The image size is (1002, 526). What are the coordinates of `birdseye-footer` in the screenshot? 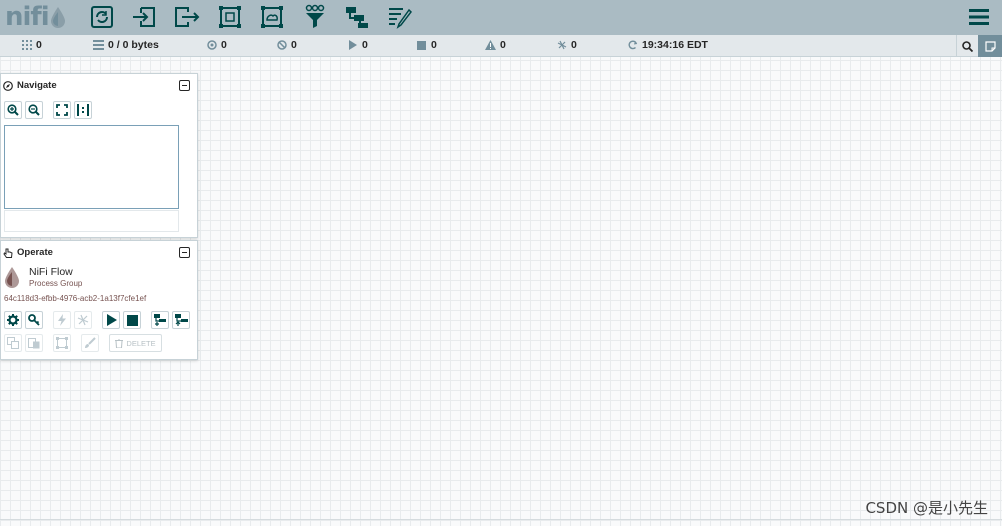 It's located at (91, 221).